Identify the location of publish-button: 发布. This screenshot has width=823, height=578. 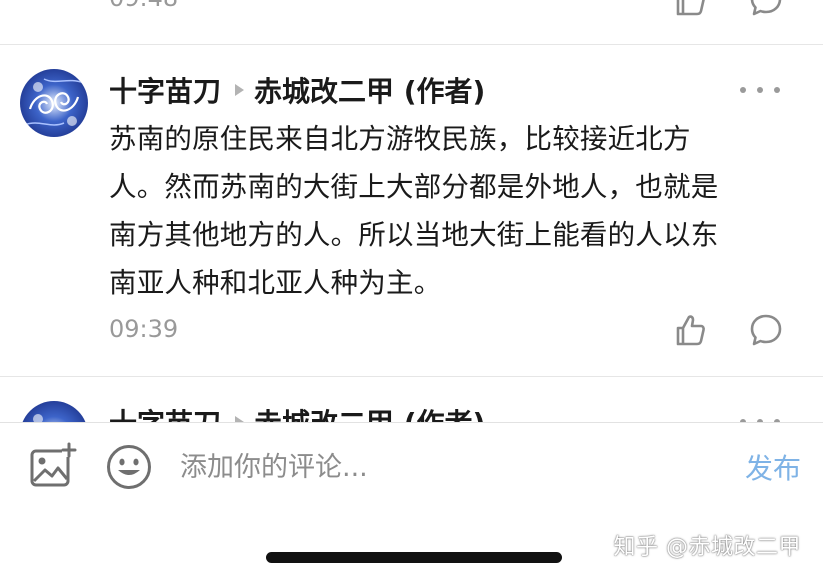
(773, 467).